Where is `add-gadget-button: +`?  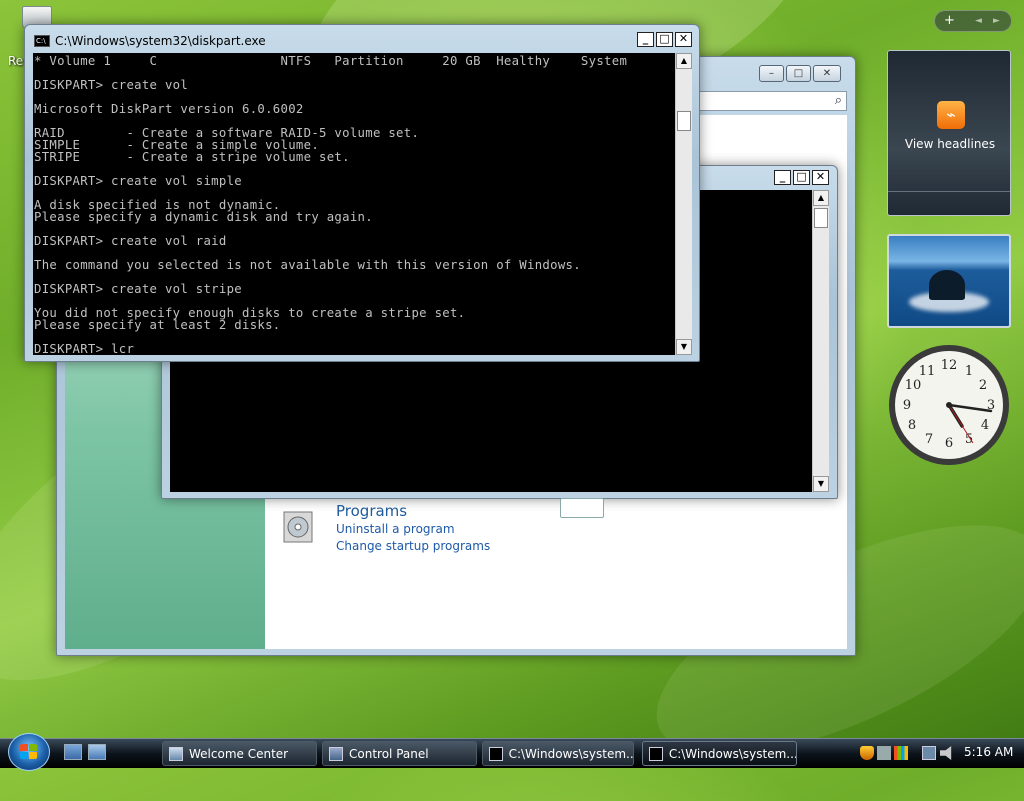
add-gadget-button: + is located at coordinates (949, 20).